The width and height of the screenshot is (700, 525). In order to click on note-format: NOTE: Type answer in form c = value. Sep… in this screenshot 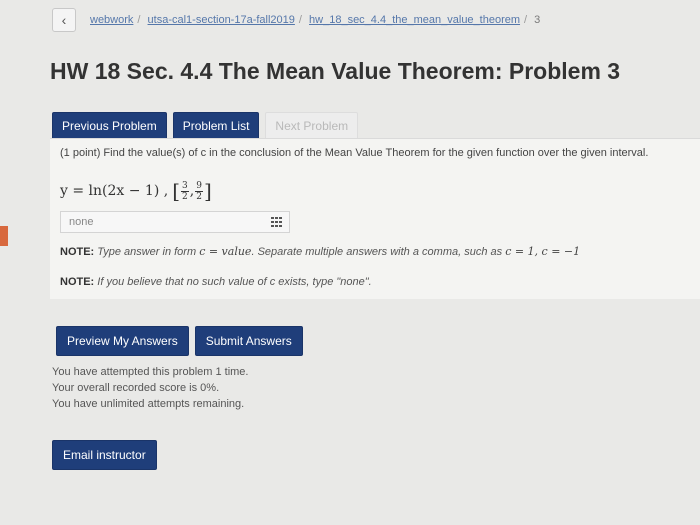, I will do `click(320, 251)`.